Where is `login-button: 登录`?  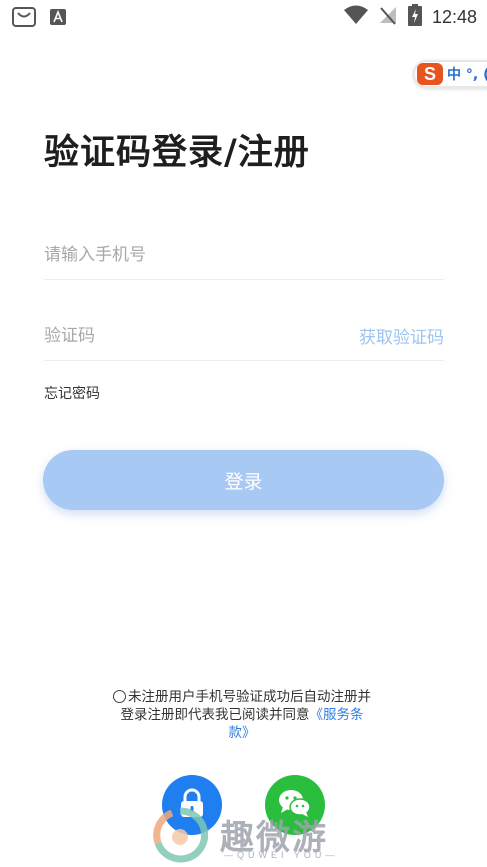
login-button: 登录 is located at coordinates (243, 480).